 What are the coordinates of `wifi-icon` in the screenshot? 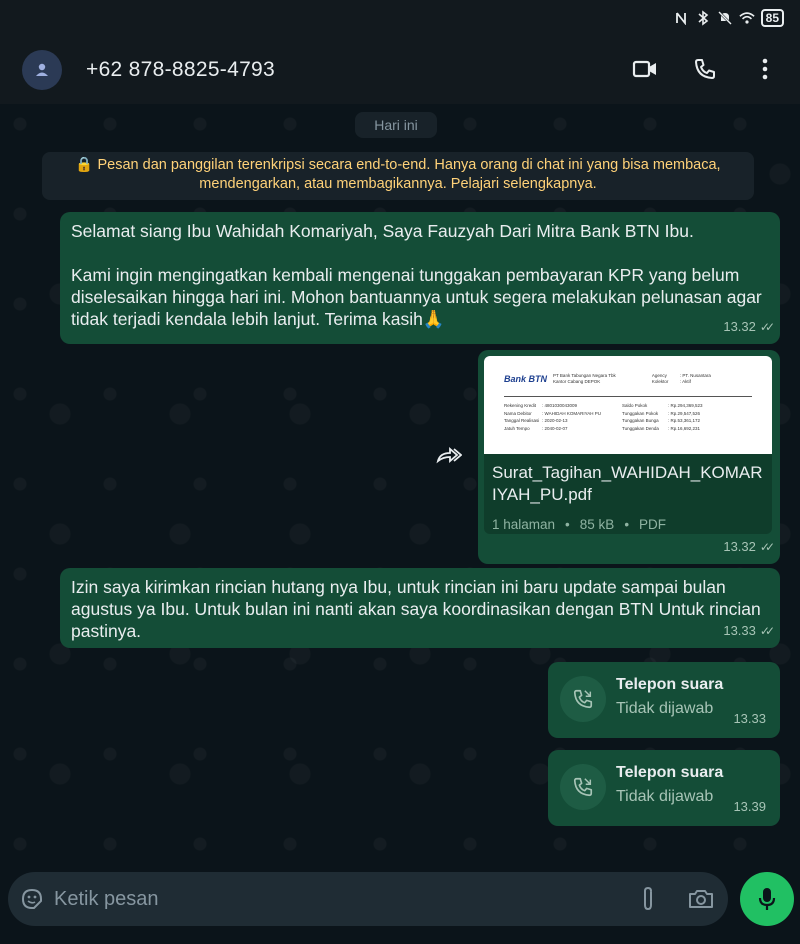 It's located at (747, 18).